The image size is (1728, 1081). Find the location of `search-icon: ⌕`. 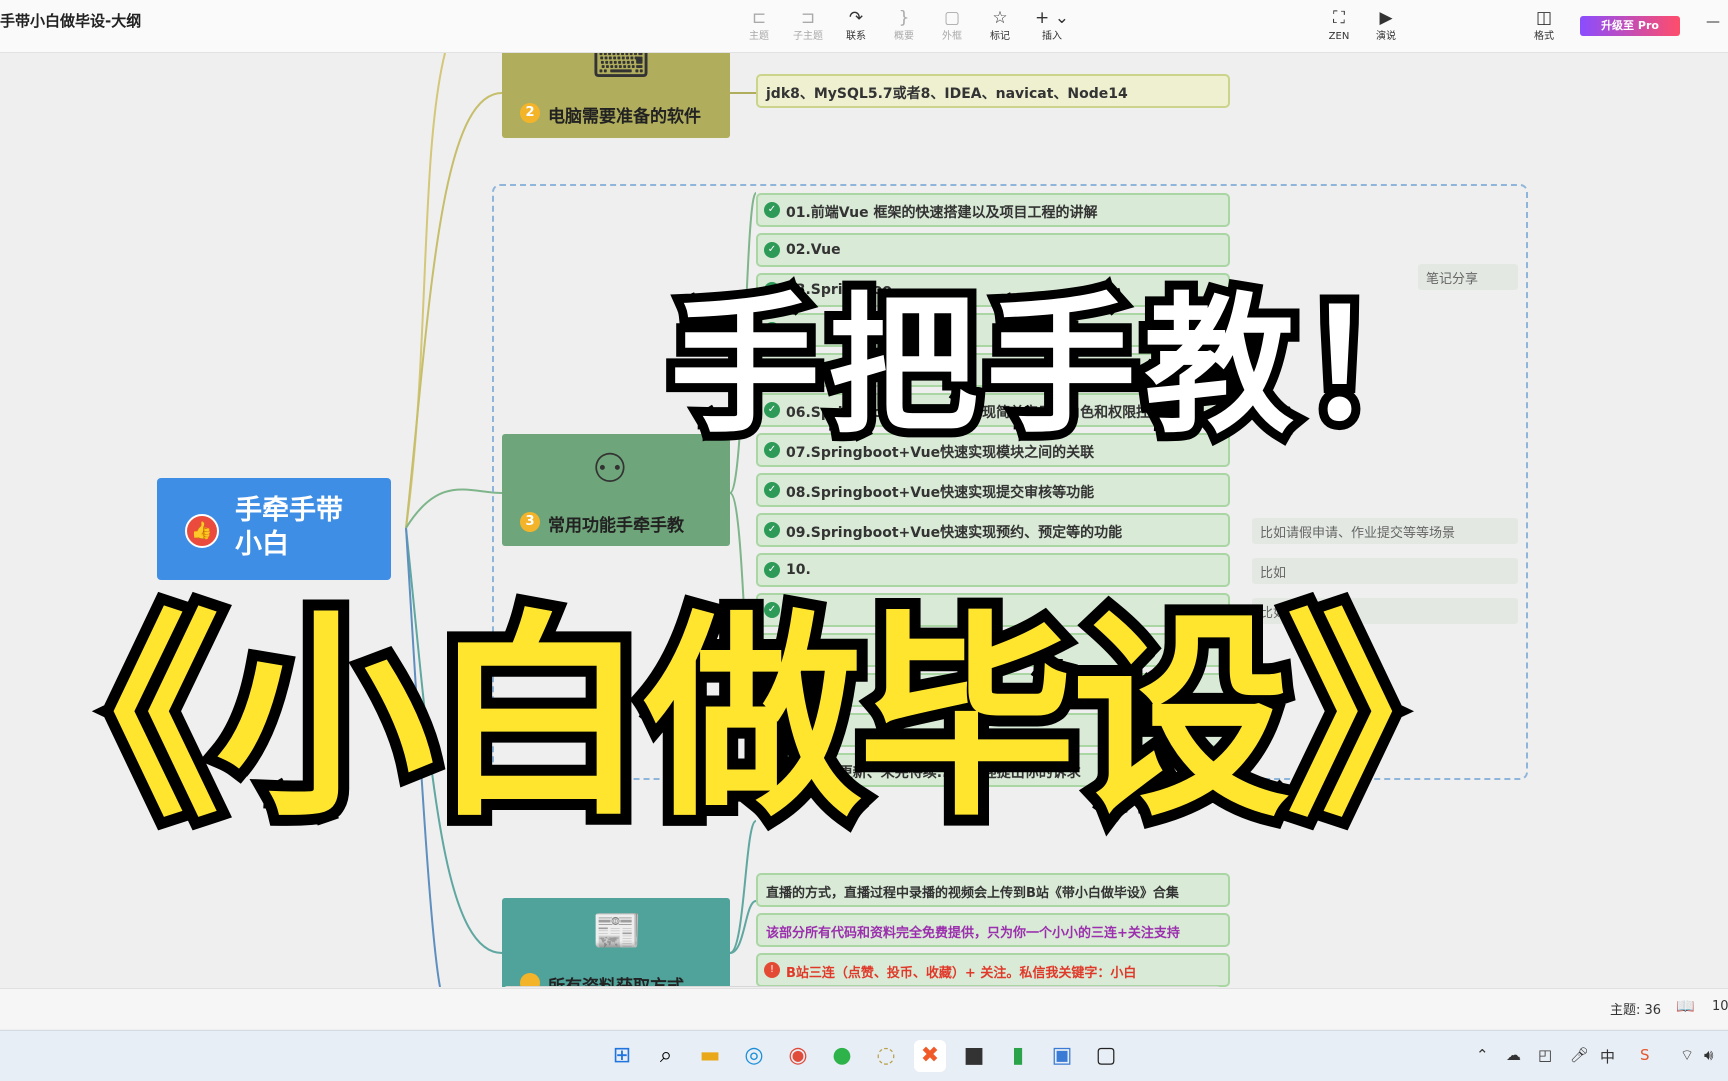

search-icon: ⌕ is located at coordinates (666, 1056).